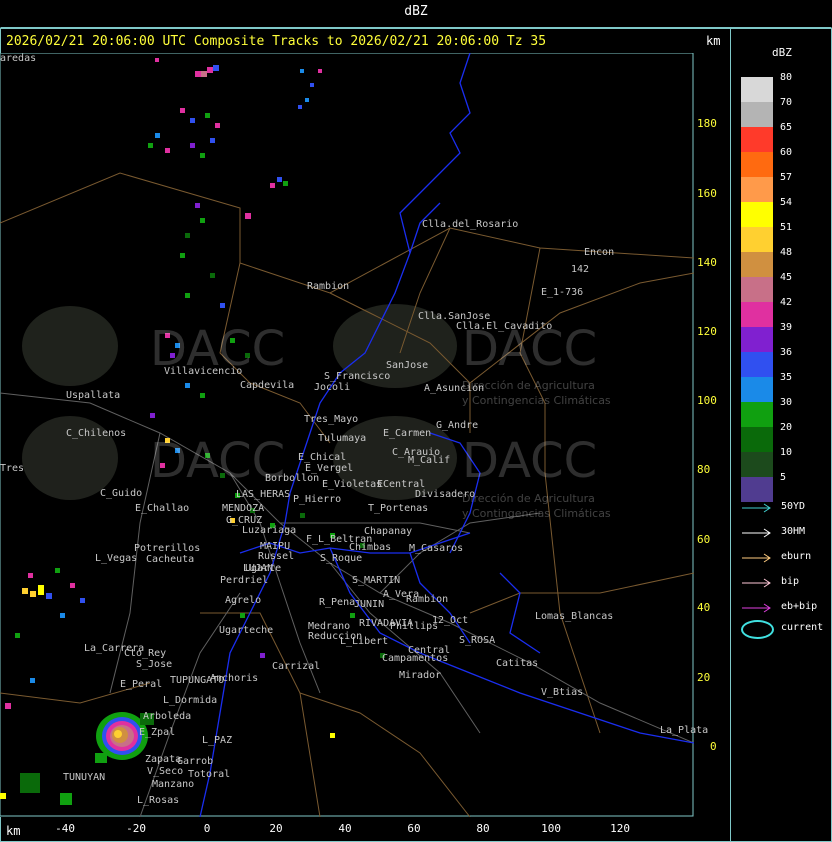 The image size is (832, 842). I want to click on y-tick-label: 60, so click(704, 539).